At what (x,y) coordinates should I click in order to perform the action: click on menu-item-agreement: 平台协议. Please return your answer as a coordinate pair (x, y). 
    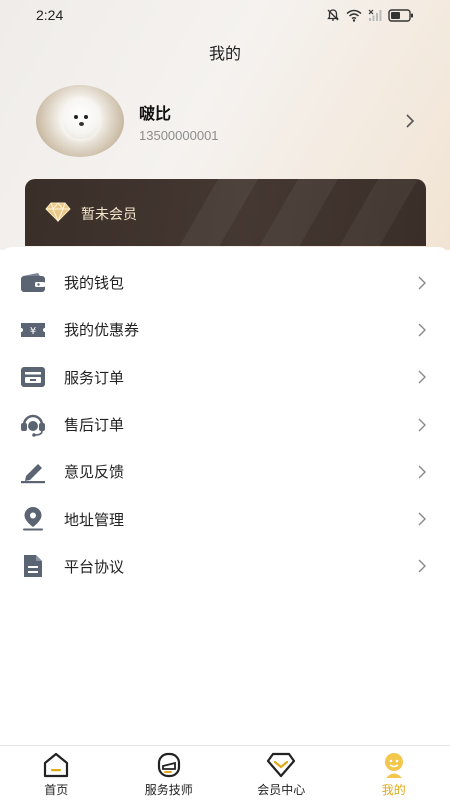
    Looking at the image, I should click on (225, 566).